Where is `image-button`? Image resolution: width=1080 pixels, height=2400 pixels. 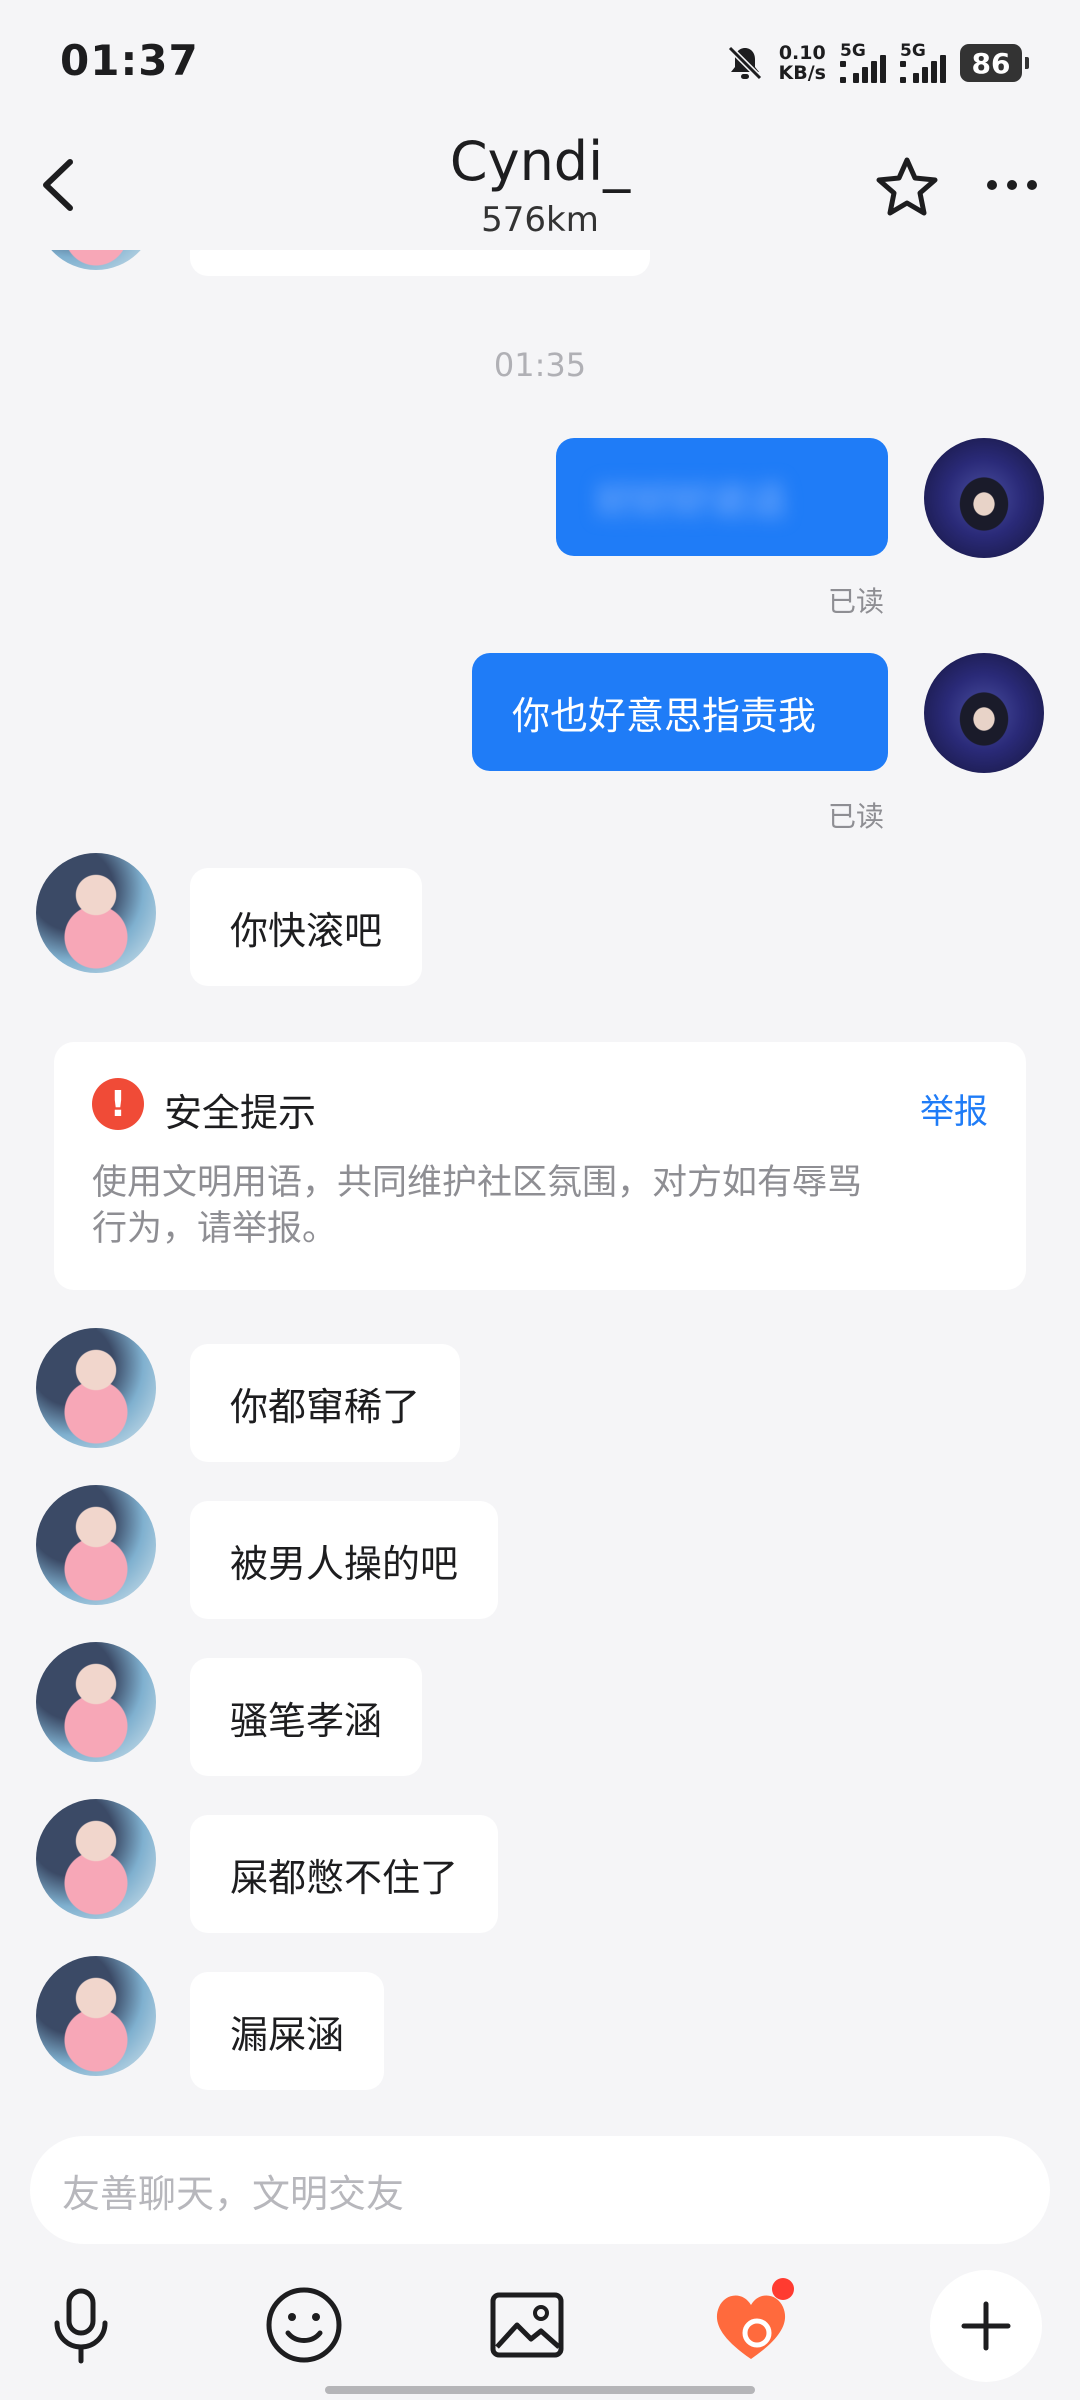
image-button is located at coordinates (527, 2325).